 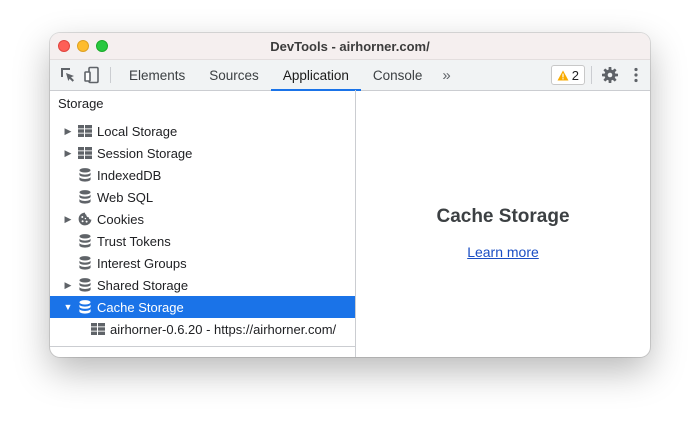 I want to click on sidebar-item-session-storage: ▶ Session Storage, so click(x=202, y=153).